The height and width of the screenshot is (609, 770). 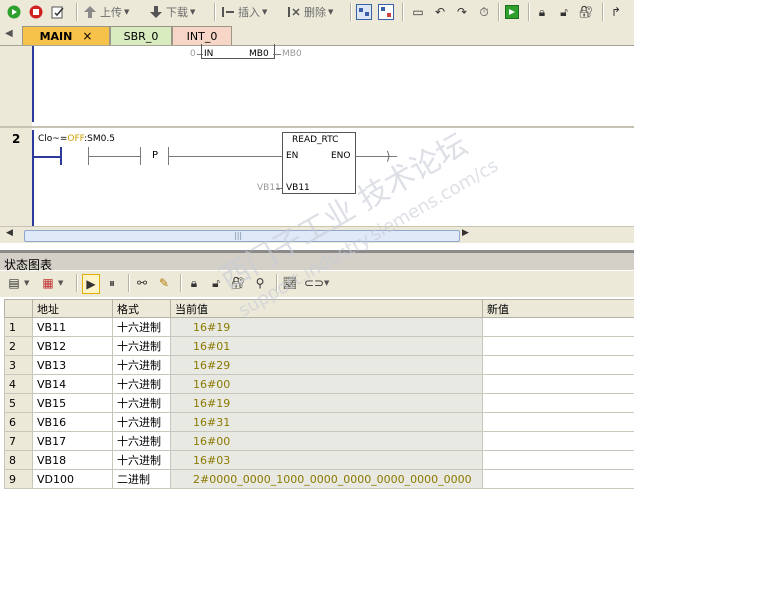 I want to click on unlock-button: 🔓︎, so click(x=564, y=12).